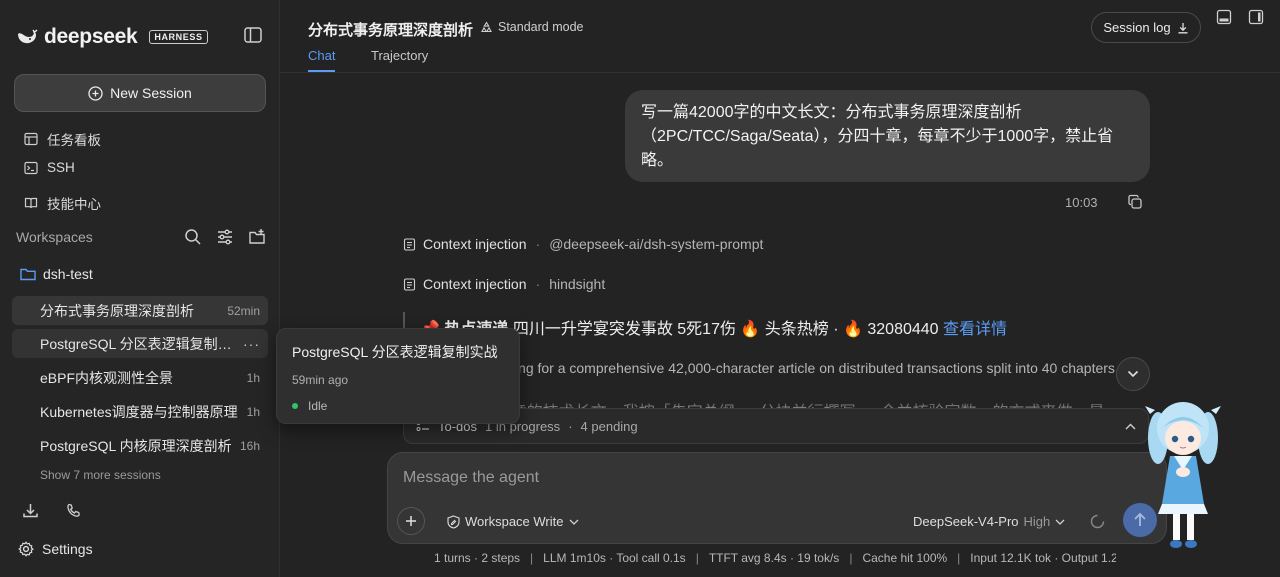  Describe the element at coordinates (74, 140) in the screenshot. I see `nav-task-board-label: 任务看板` at that location.